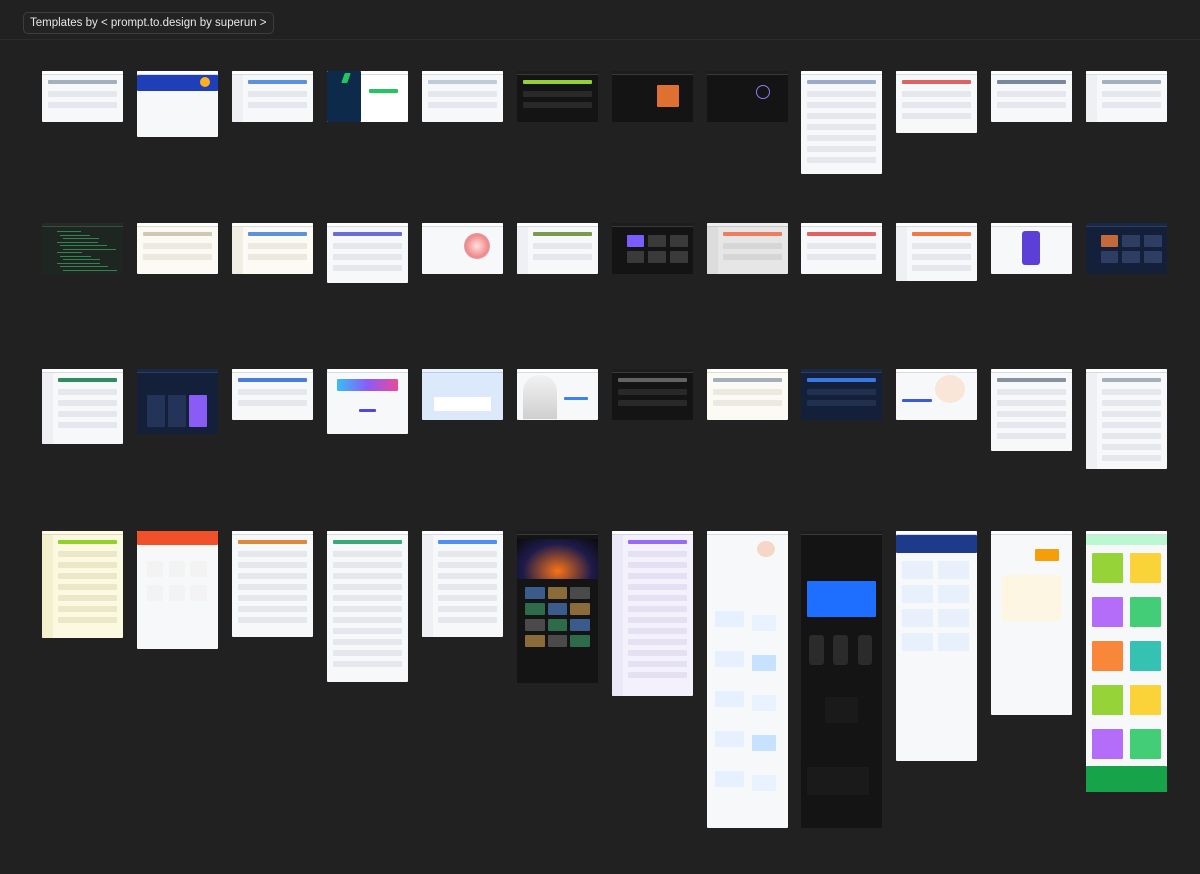 This screenshot has height=874, width=1200. Describe the element at coordinates (155, 411) in the screenshot. I see `thumbnail-plan-card` at that location.